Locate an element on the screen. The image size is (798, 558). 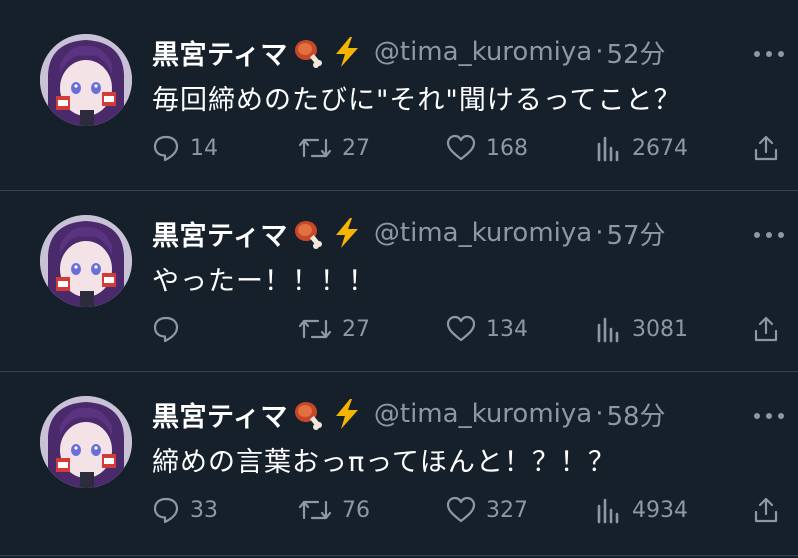
tweet-text: 締めの言葉おっπってほんと！？！？ is located at coordinates (384, 462).